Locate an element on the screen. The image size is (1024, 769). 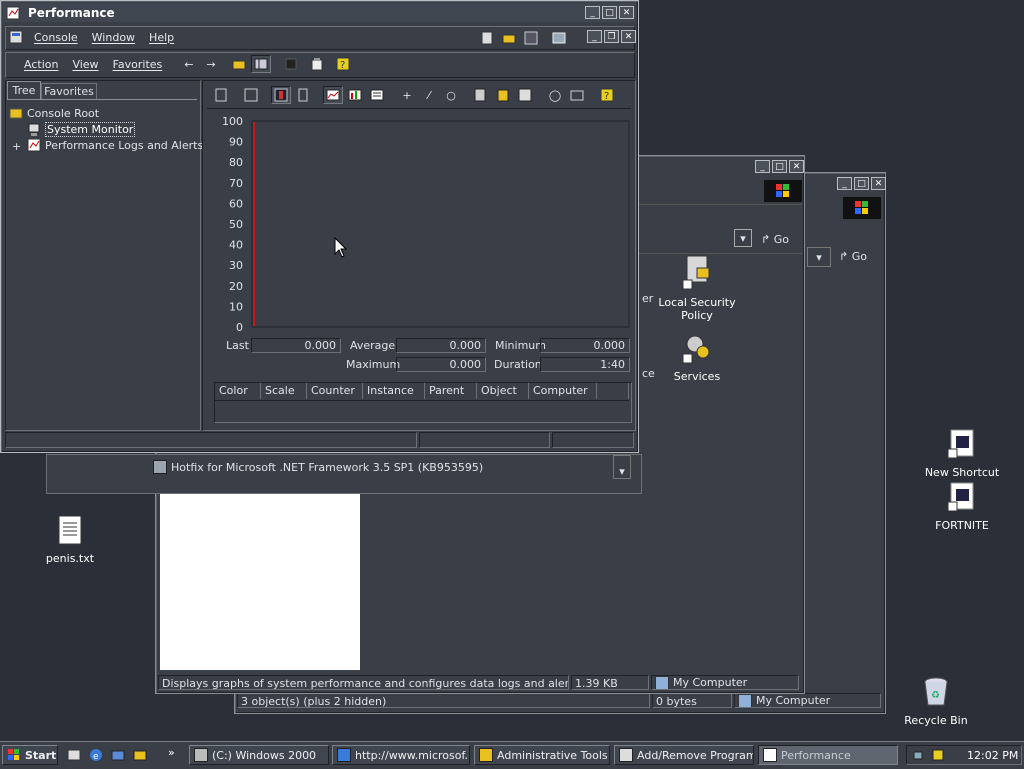
installer-icon is located at coordinates (160, 467).